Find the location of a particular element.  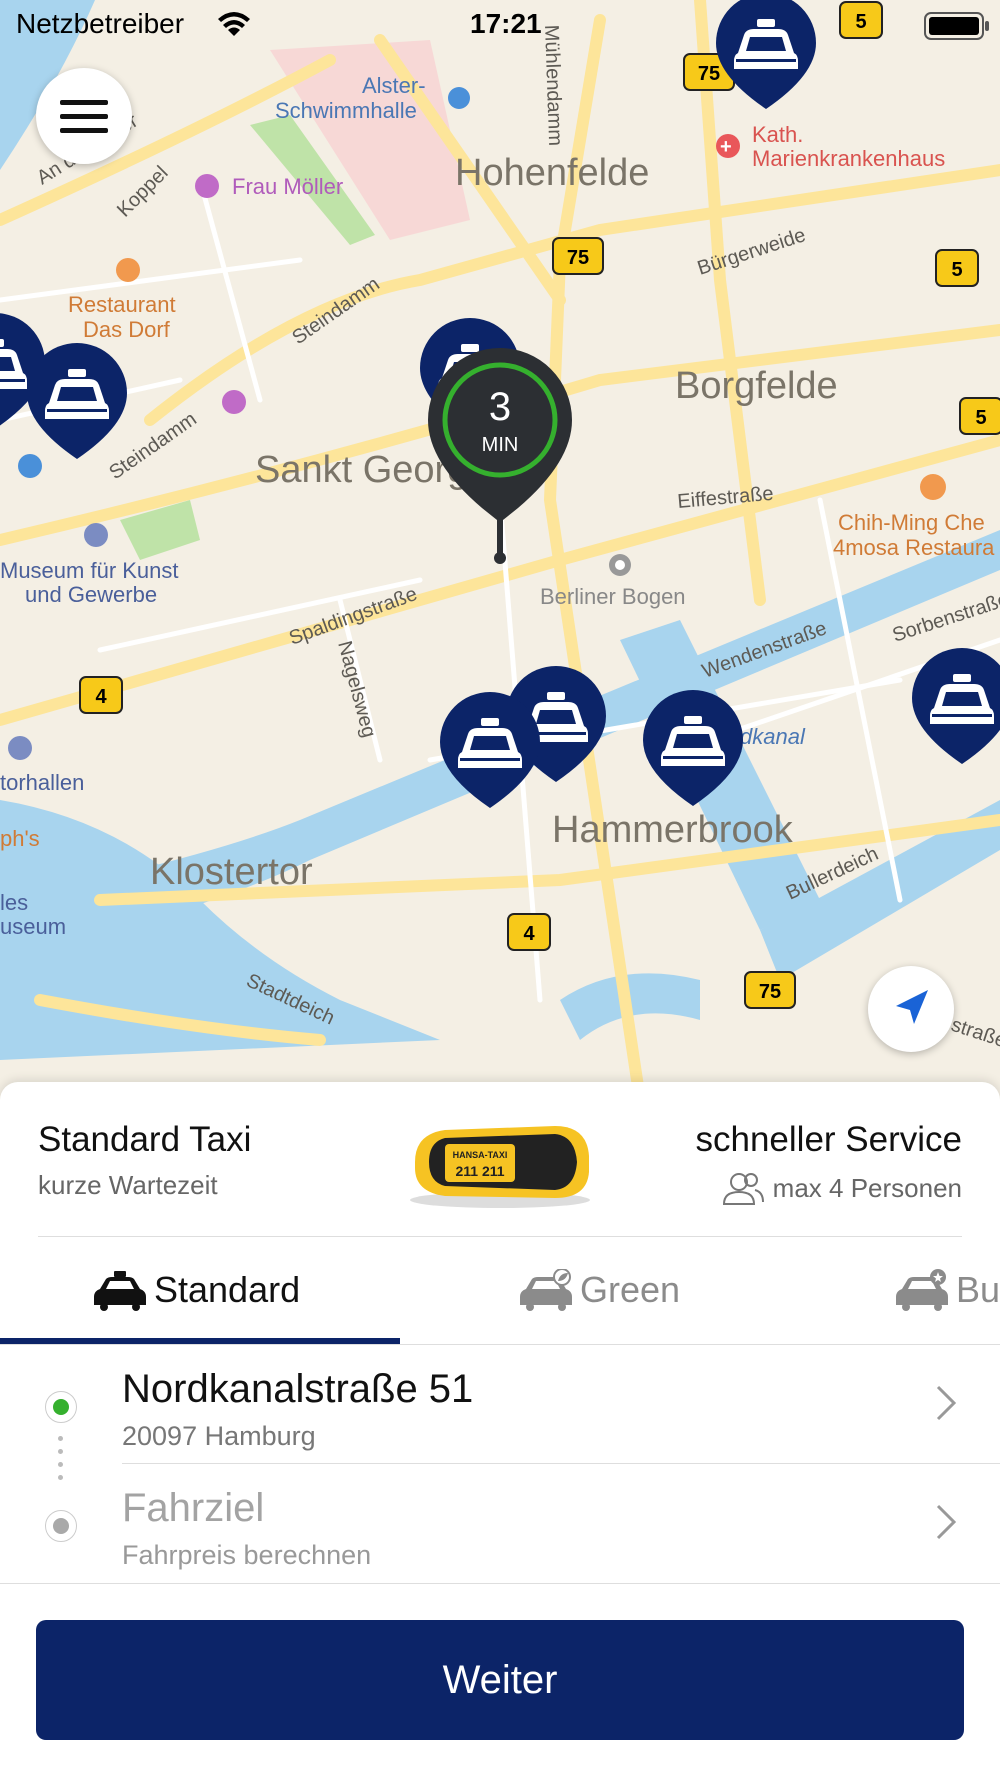

carrier-label: Netzbetreiber is located at coordinates (100, 23).